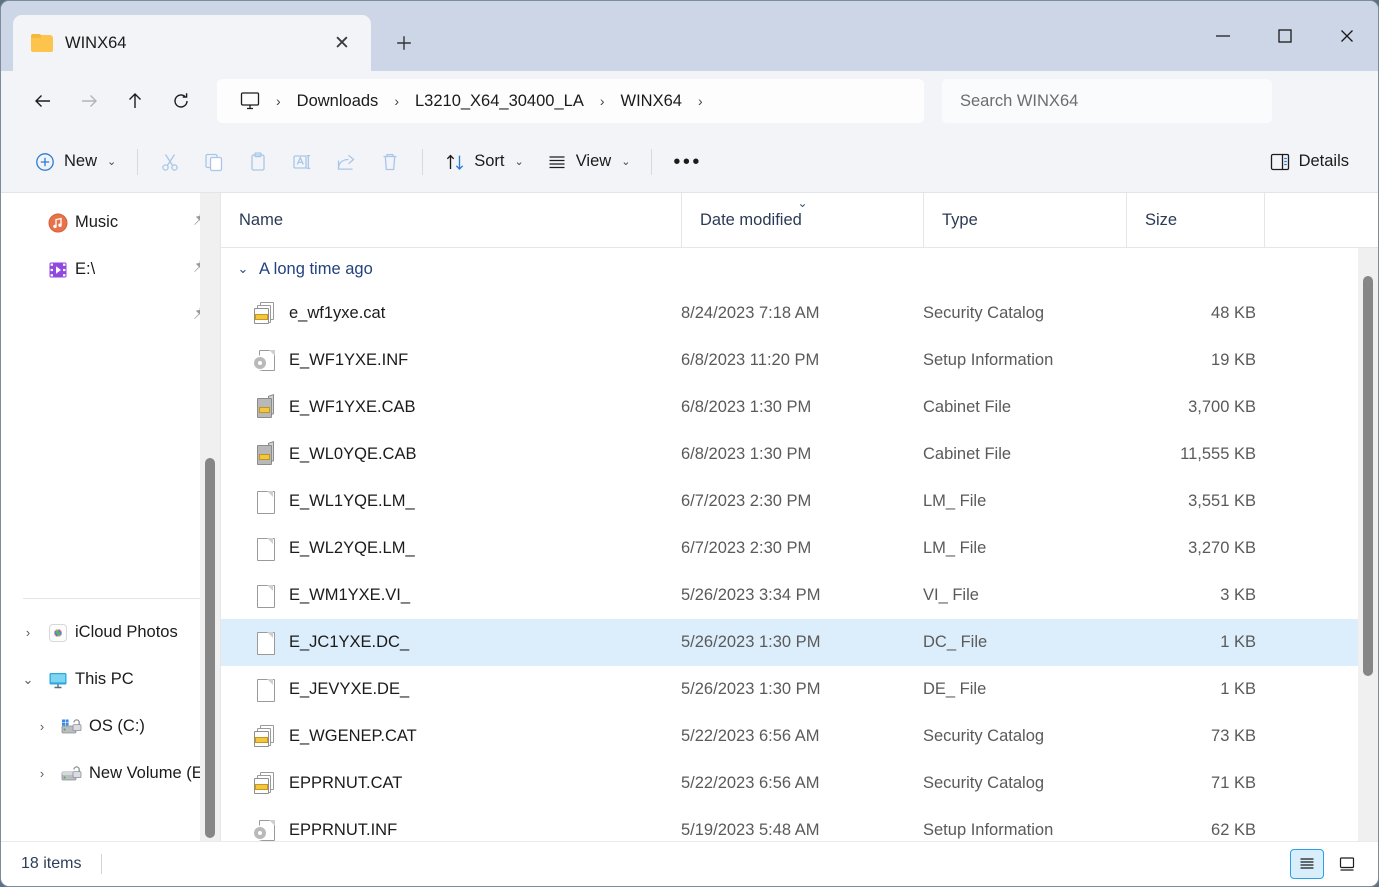  I want to click on sidebar-divider, so click(111, 598).